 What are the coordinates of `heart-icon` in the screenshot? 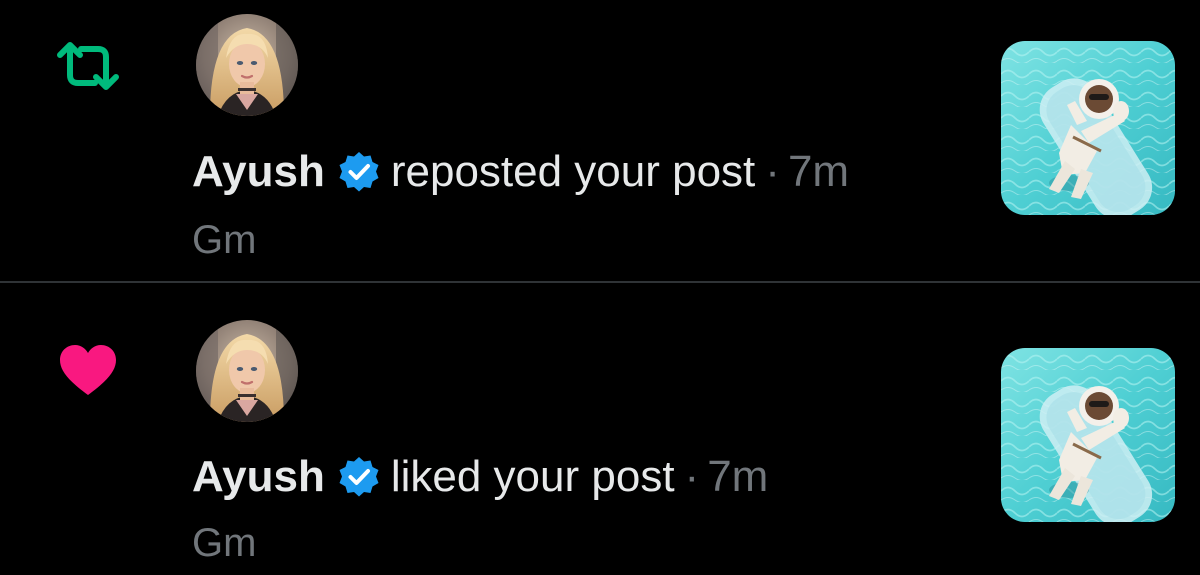 It's located at (88, 371).